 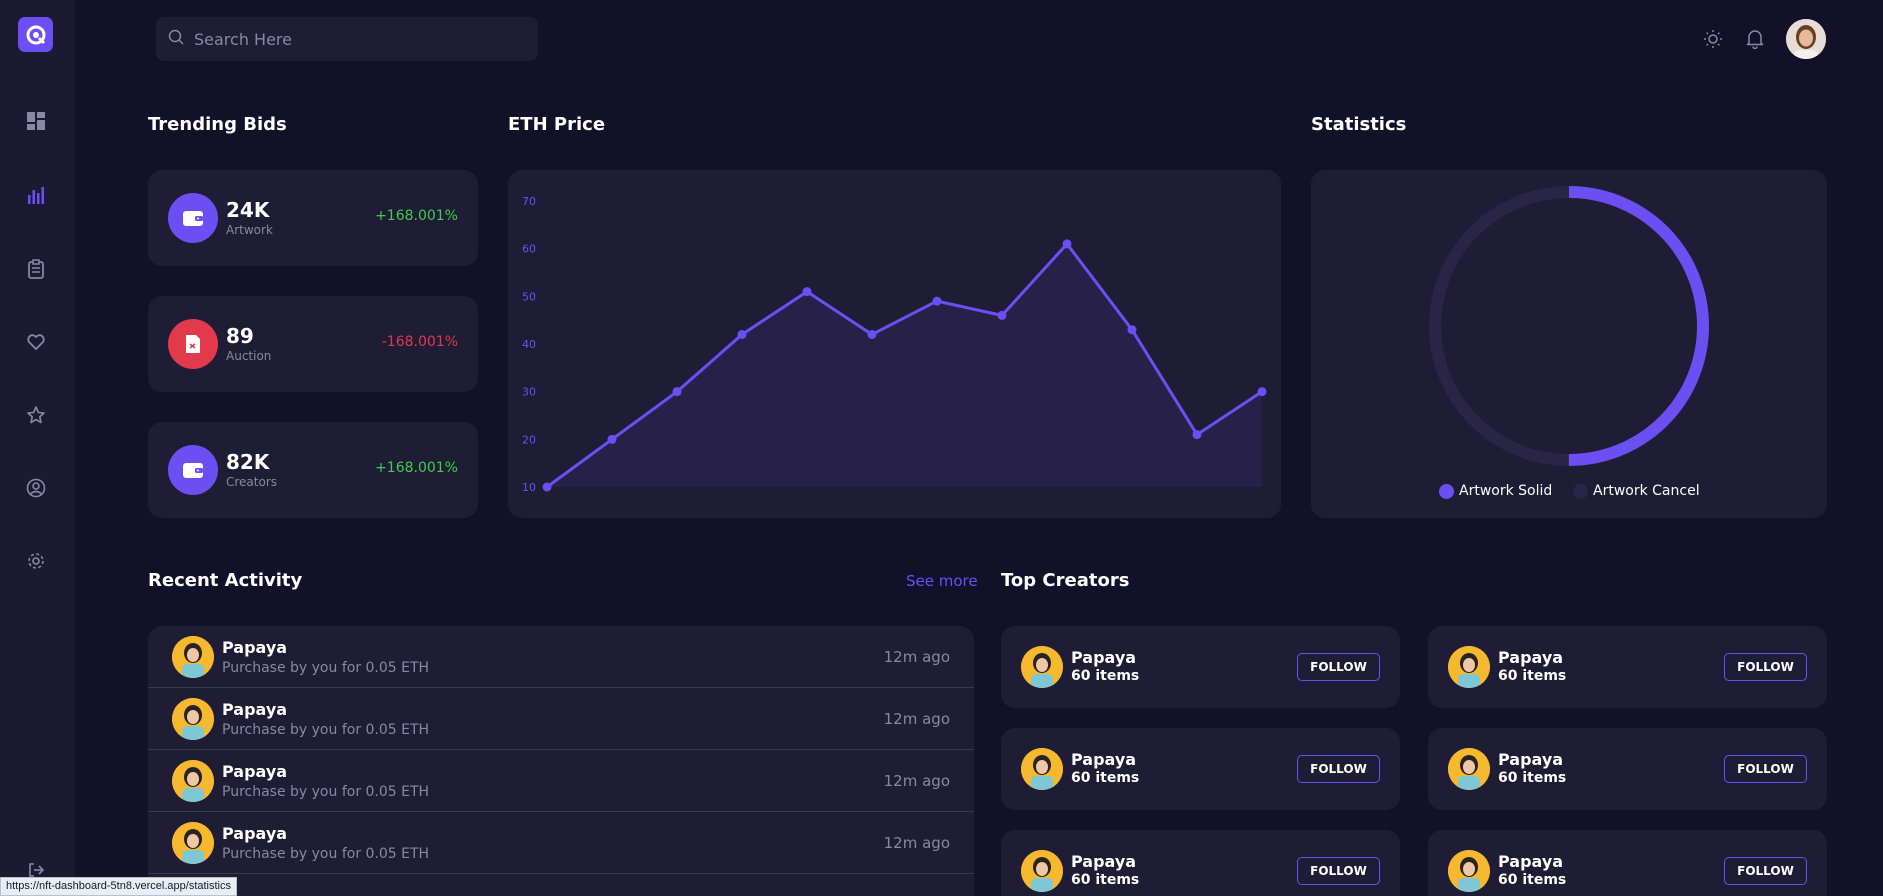 I want to click on notification-bell-icon, so click(x=1755, y=39).